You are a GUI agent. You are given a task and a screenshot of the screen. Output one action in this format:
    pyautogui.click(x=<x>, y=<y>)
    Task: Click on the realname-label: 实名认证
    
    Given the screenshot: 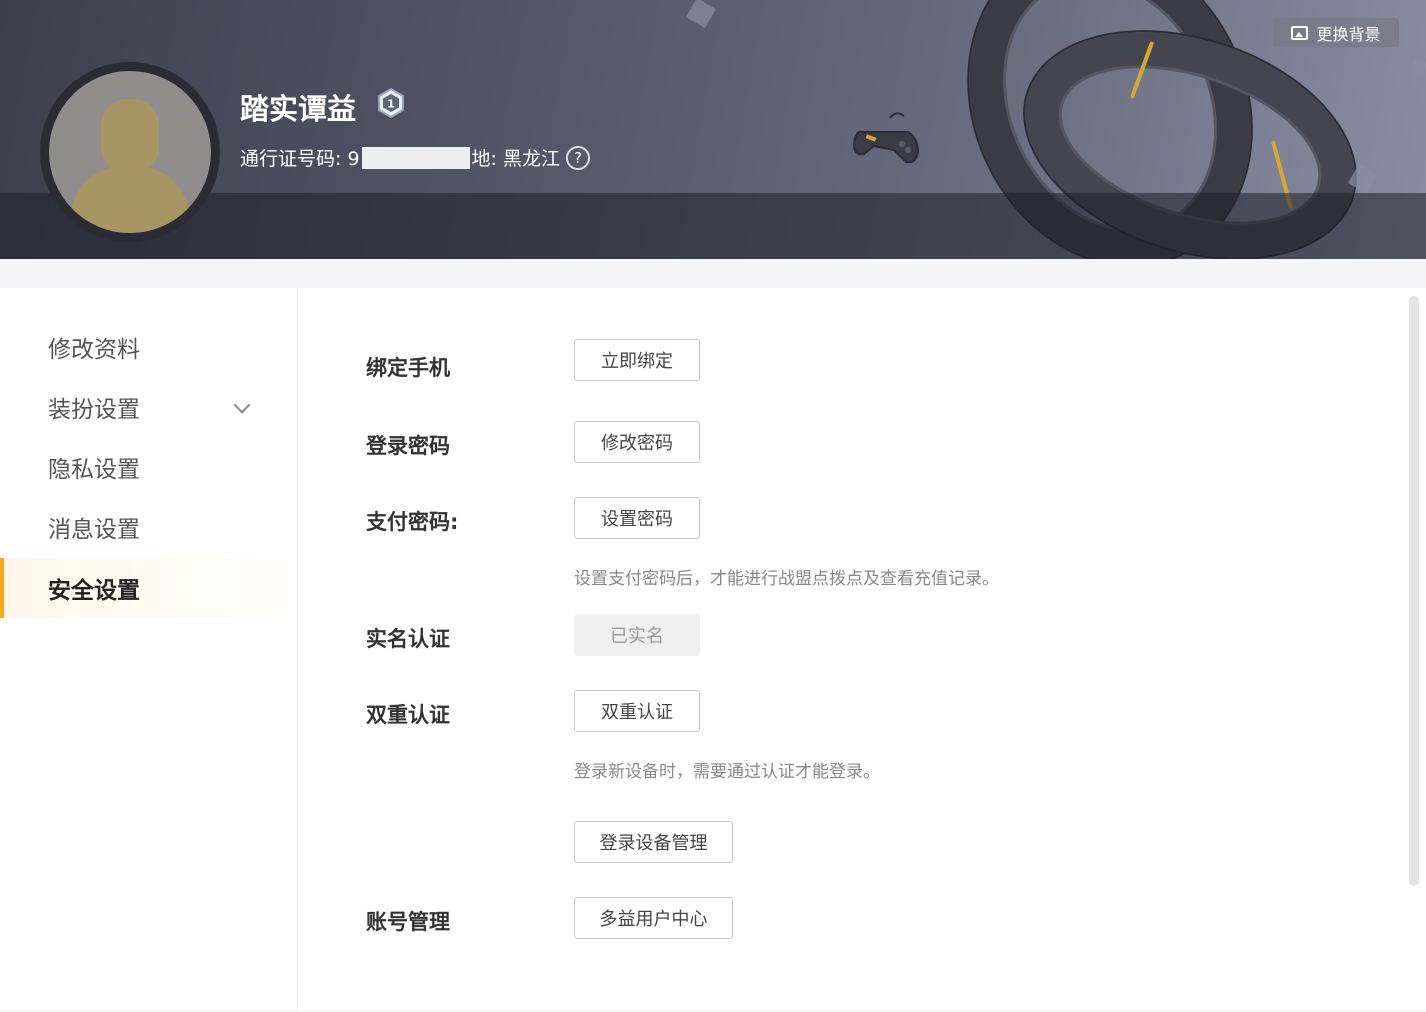 What is the action you would take?
    pyautogui.click(x=408, y=639)
    